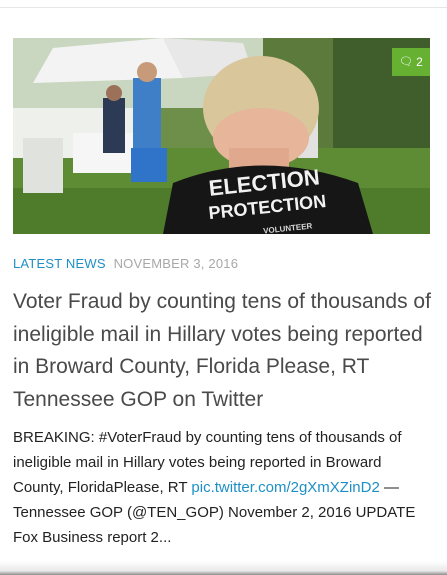 This screenshot has width=447, height=575. What do you see at coordinates (419, 62) in the screenshot?
I see `comment-count: 2` at bounding box center [419, 62].